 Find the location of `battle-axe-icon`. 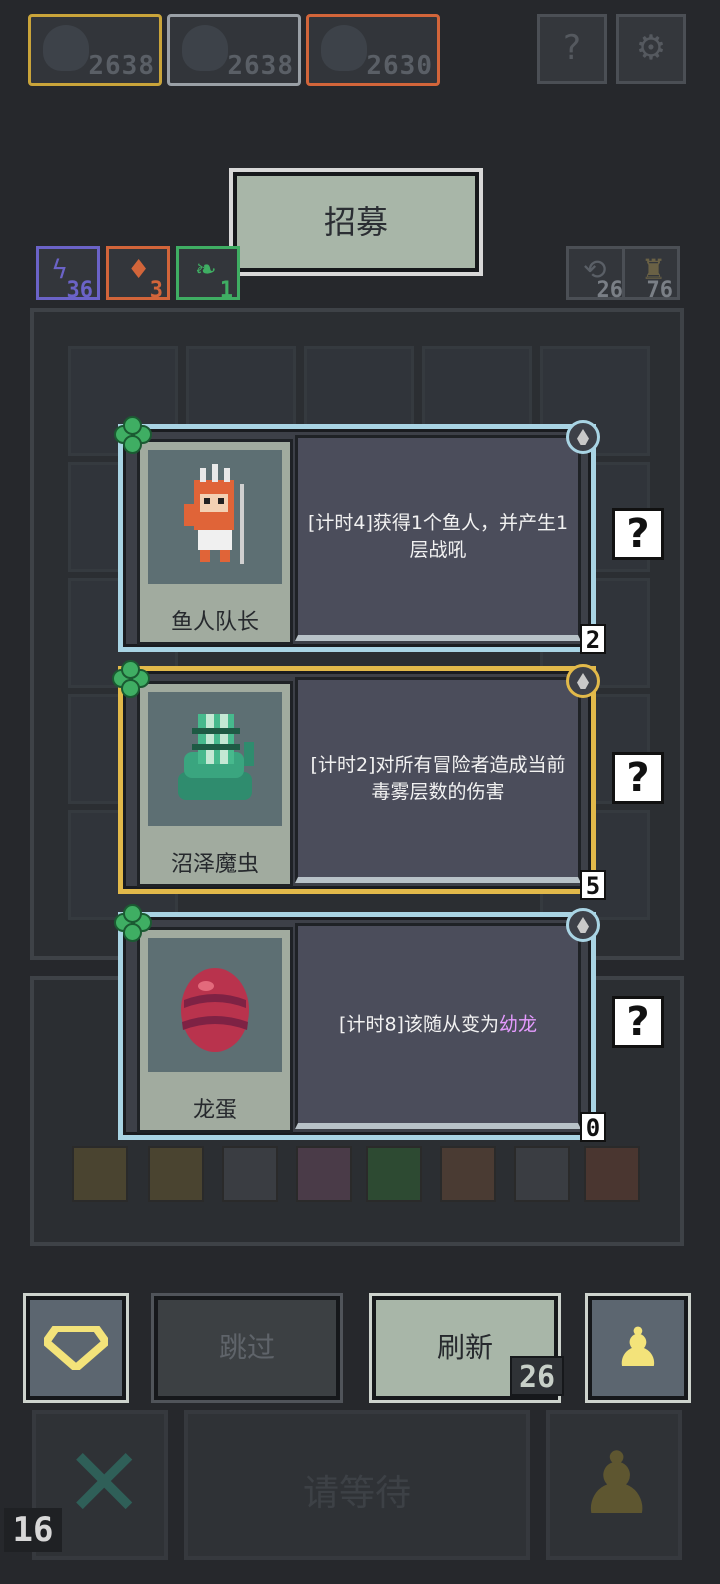

battle-axe-icon is located at coordinates (612, 1174).